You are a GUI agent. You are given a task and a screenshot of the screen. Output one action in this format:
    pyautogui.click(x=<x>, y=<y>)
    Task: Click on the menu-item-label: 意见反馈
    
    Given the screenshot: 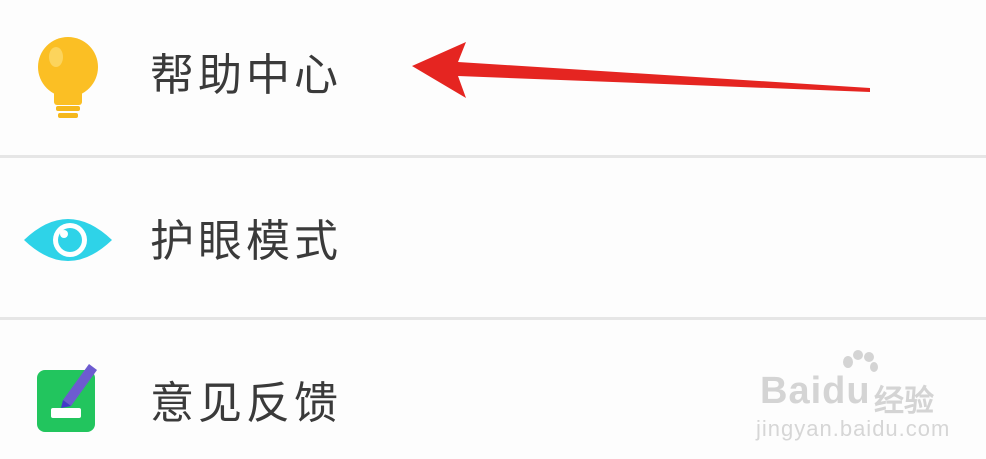 What is the action you would take?
    pyautogui.click(x=246, y=403)
    